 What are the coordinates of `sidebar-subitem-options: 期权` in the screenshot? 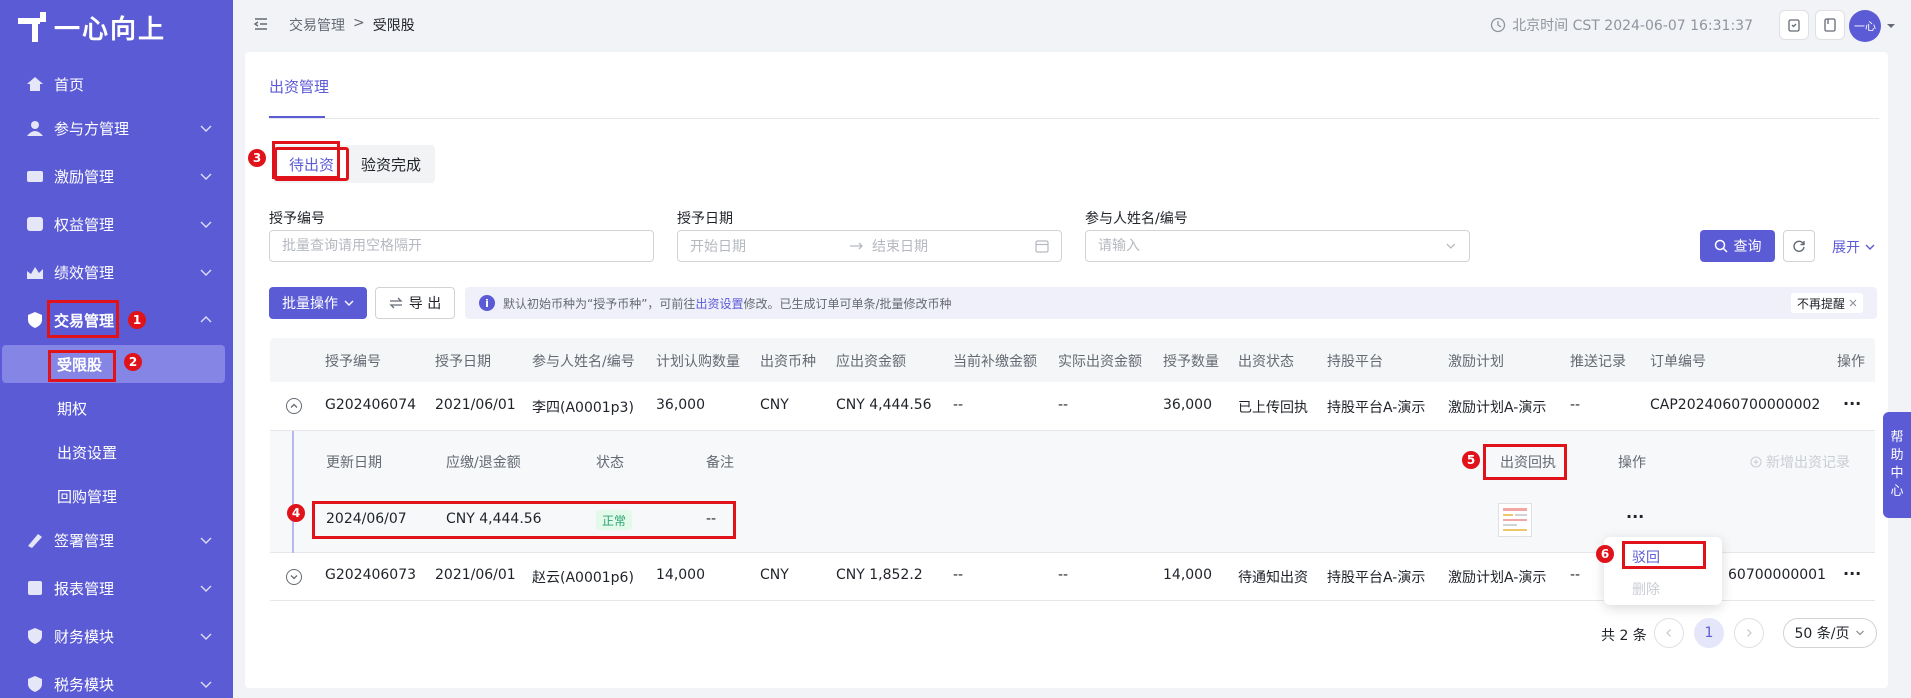 It's located at (116, 408).